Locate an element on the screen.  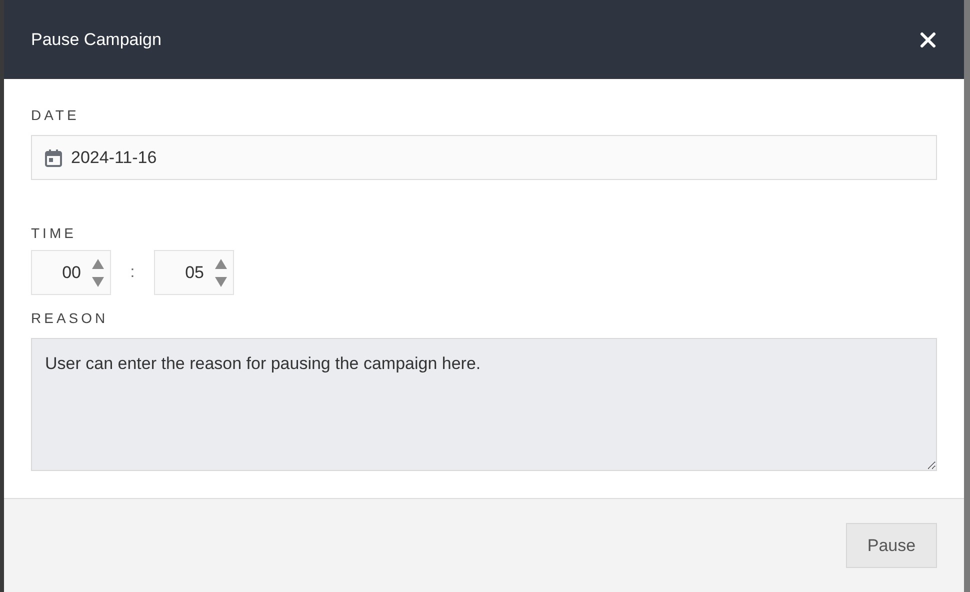
hour-value: 00 is located at coordinates (71, 273).